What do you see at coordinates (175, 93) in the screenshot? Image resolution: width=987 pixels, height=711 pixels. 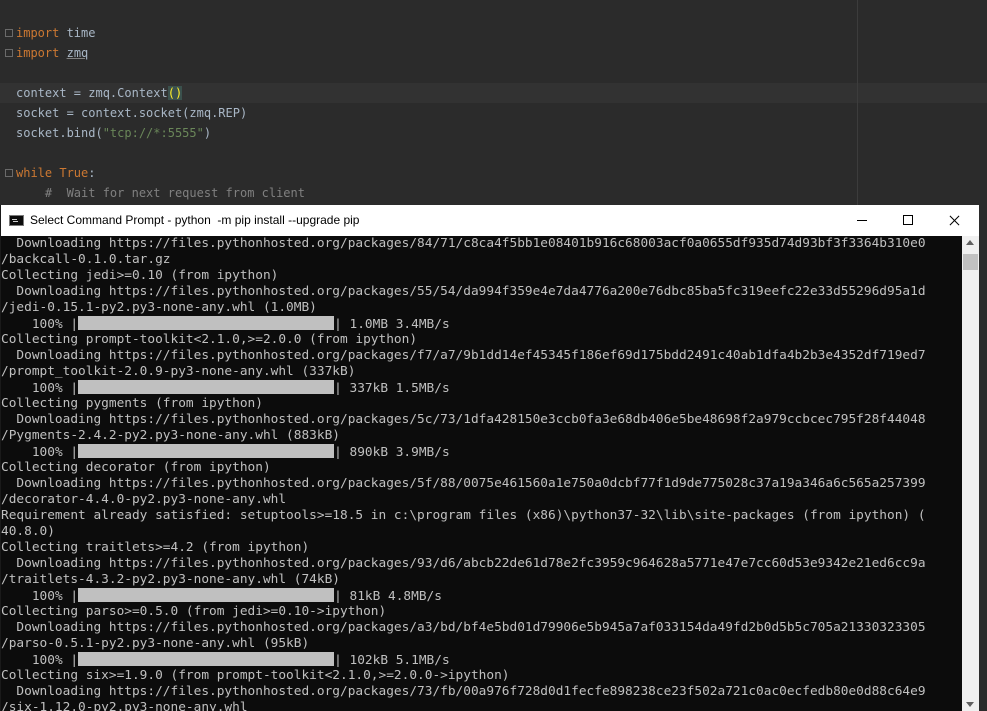 I see `code-paren-highlight: ()` at bounding box center [175, 93].